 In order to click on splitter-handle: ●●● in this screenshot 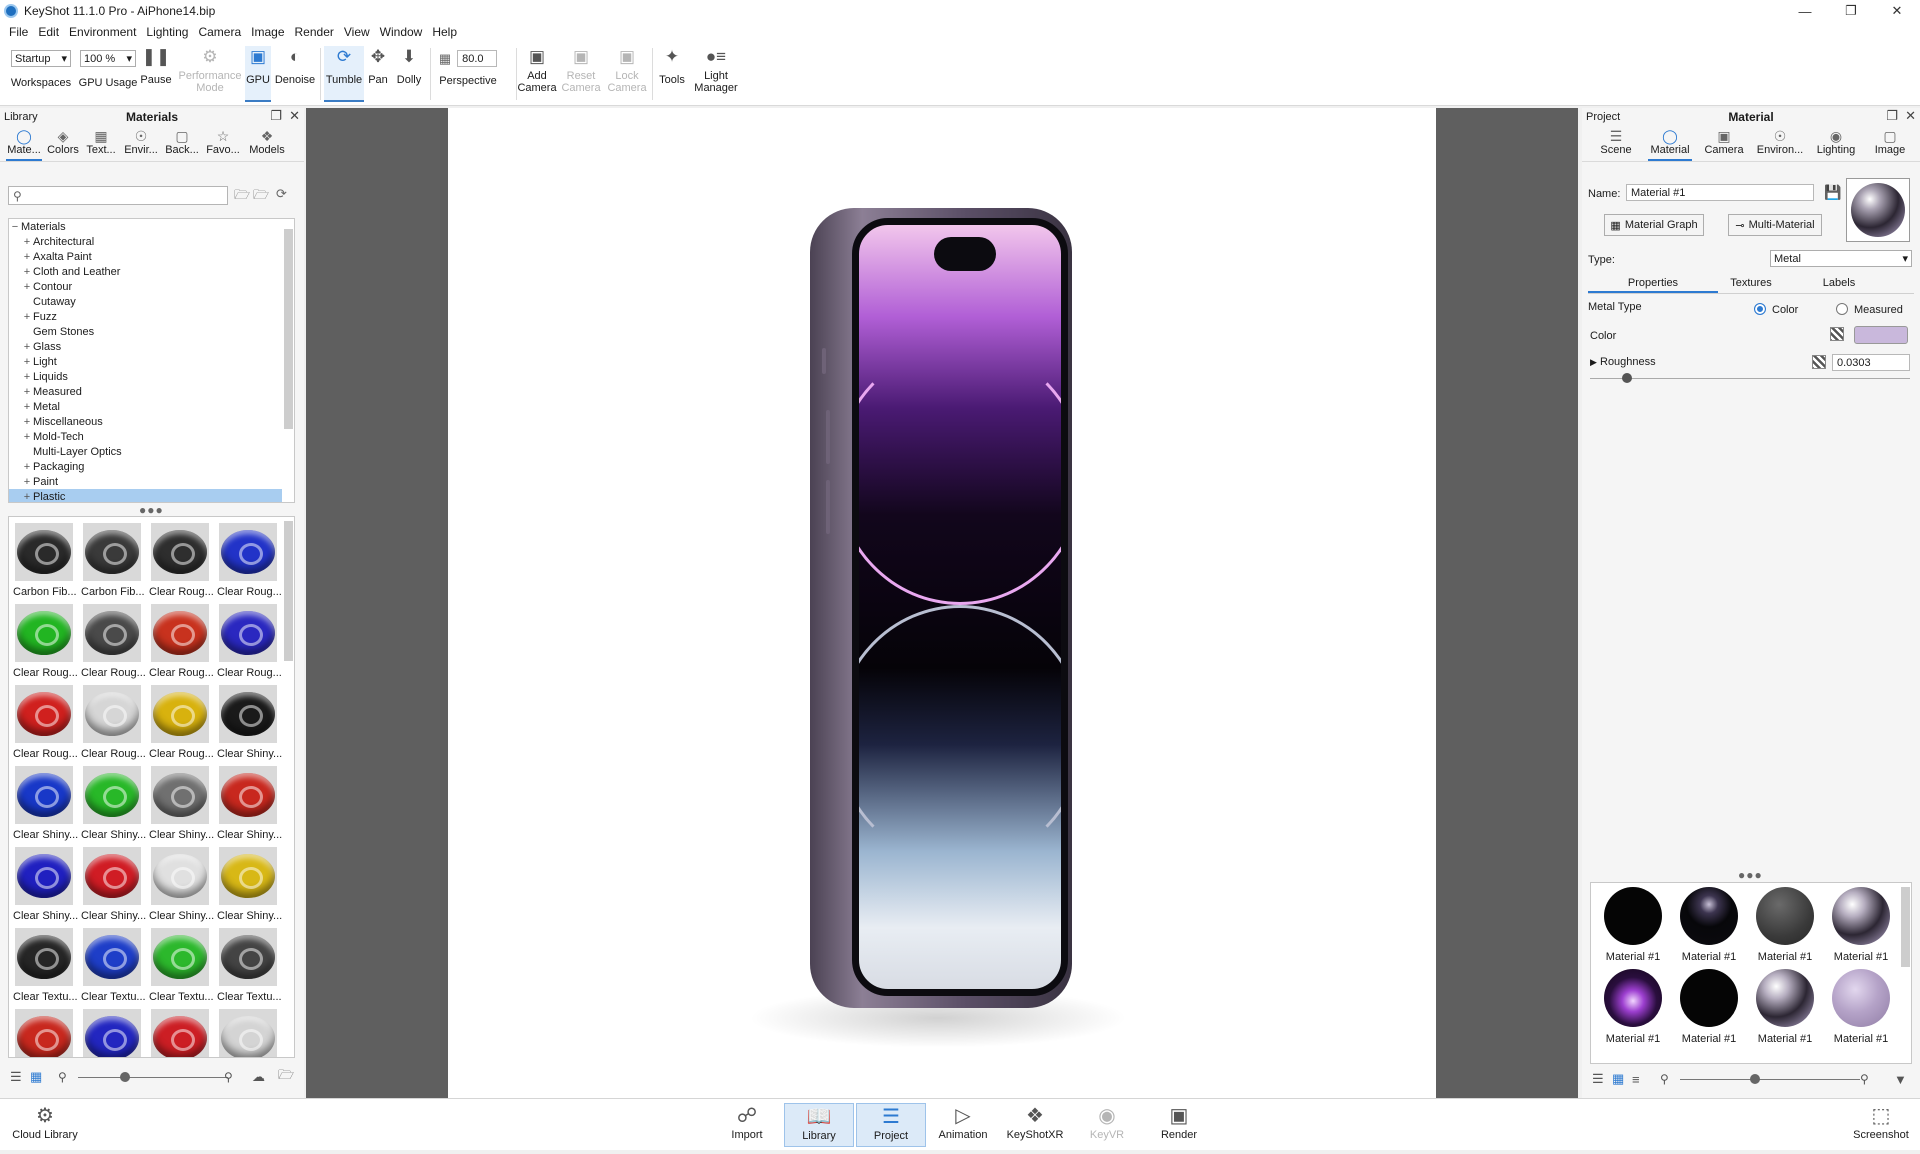, I will do `click(151, 510)`.